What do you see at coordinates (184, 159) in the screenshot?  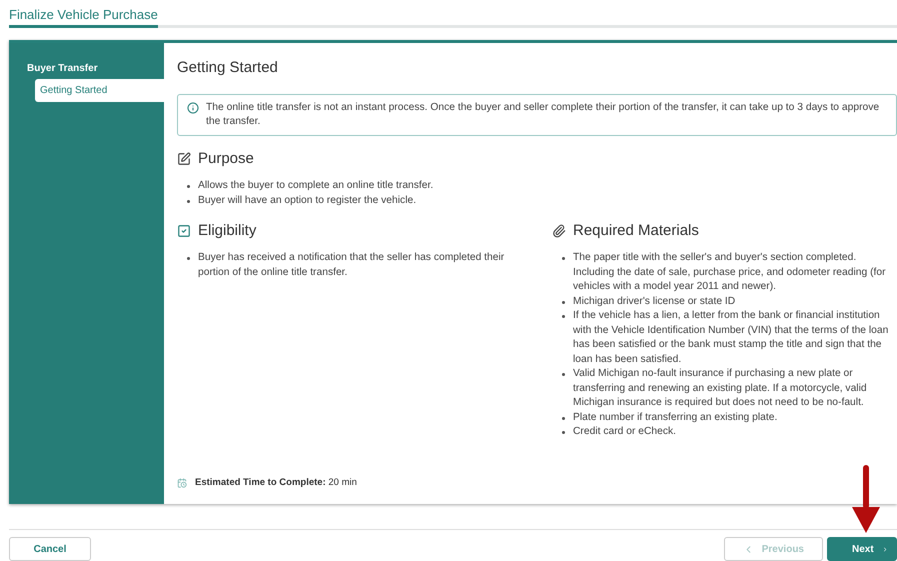 I see `edit-icon` at bounding box center [184, 159].